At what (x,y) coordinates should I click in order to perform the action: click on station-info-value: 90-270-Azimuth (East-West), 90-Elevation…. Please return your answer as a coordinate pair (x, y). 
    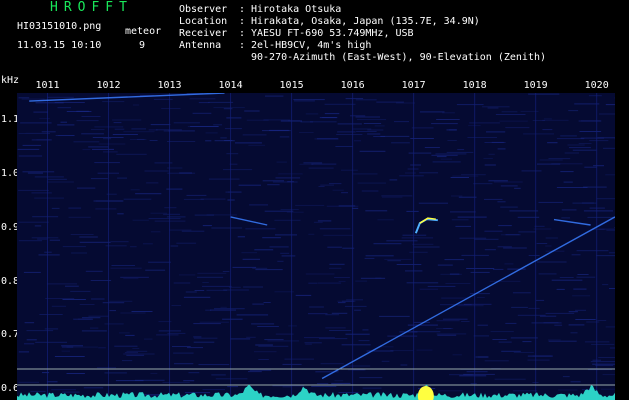
    Looking at the image, I should click on (399, 57).